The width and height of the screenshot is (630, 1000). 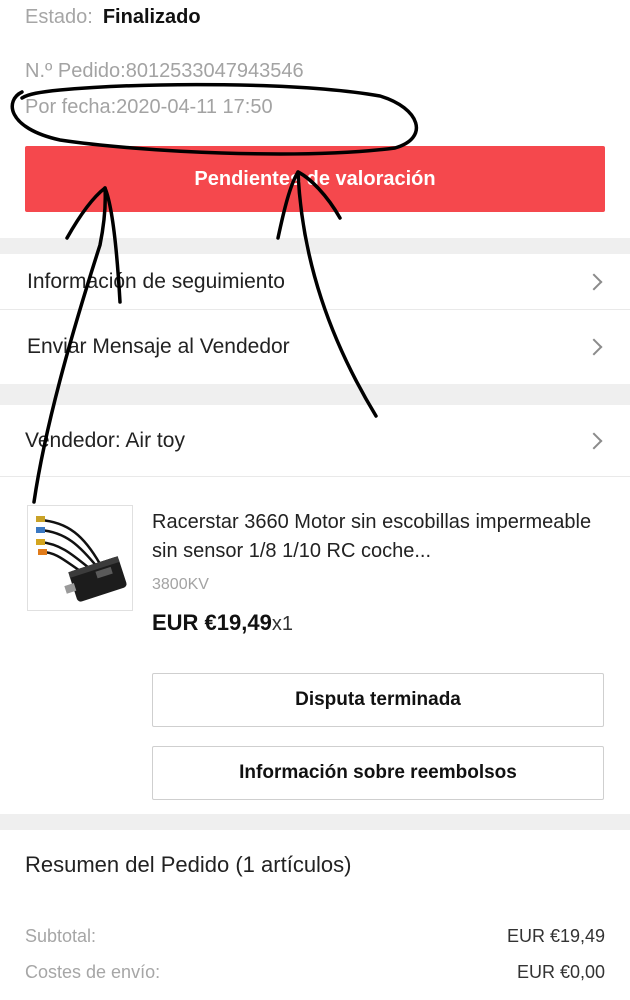 What do you see at coordinates (180, 584) in the screenshot?
I see `product-variant: 3800KV` at bounding box center [180, 584].